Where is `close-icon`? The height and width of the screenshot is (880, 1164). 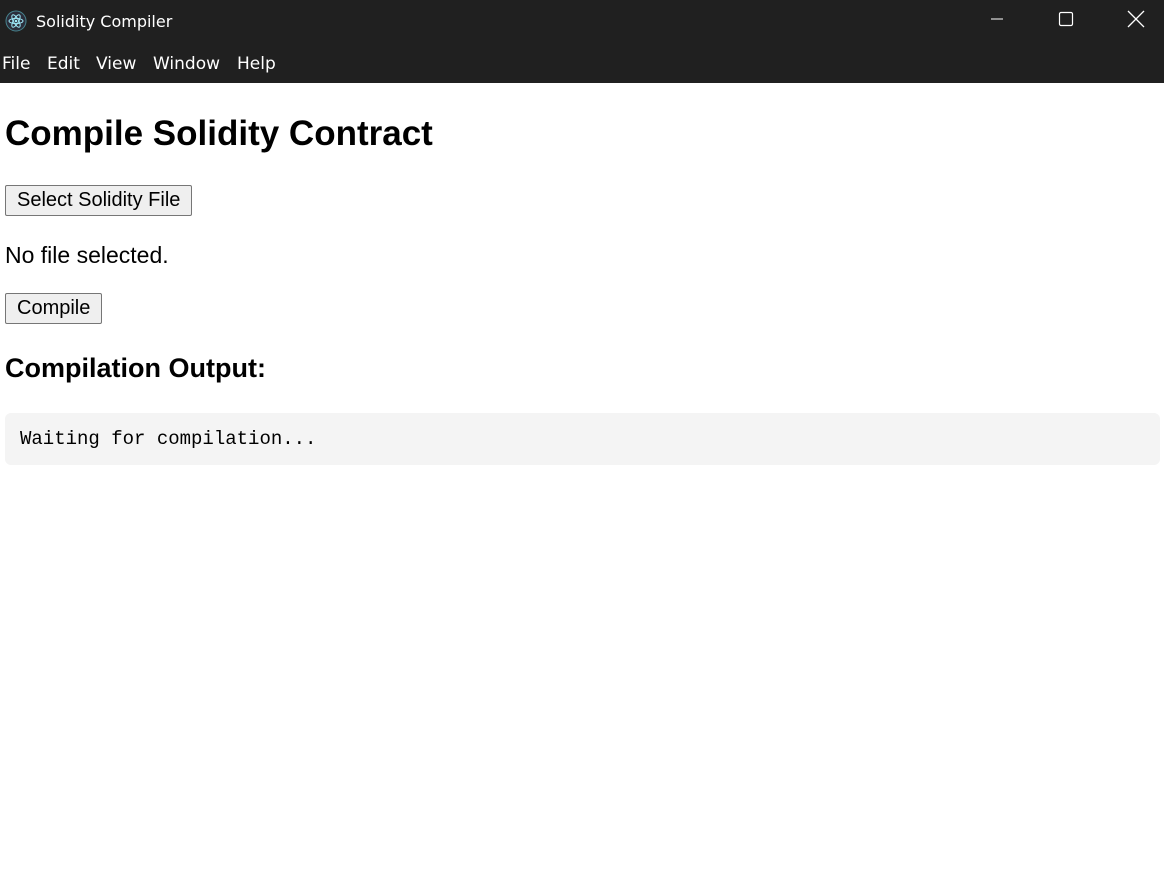
close-icon is located at coordinates (1136, 21).